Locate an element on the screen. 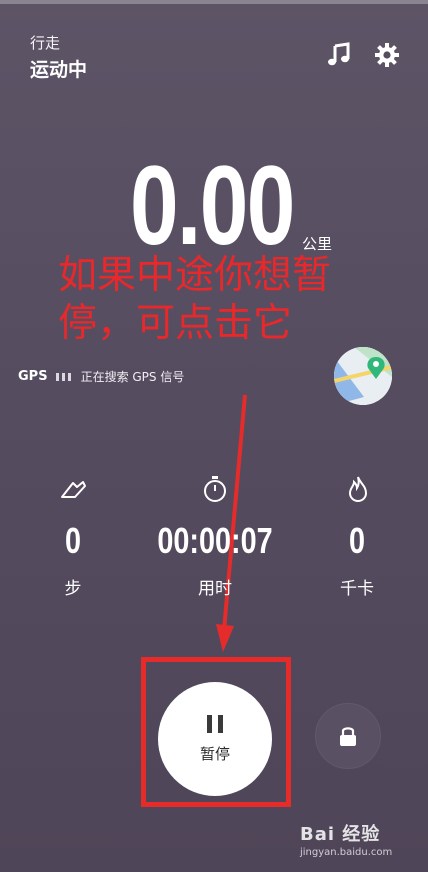 The width and height of the screenshot is (428, 872). pause-button: 暂停 is located at coordinates (215, 739).